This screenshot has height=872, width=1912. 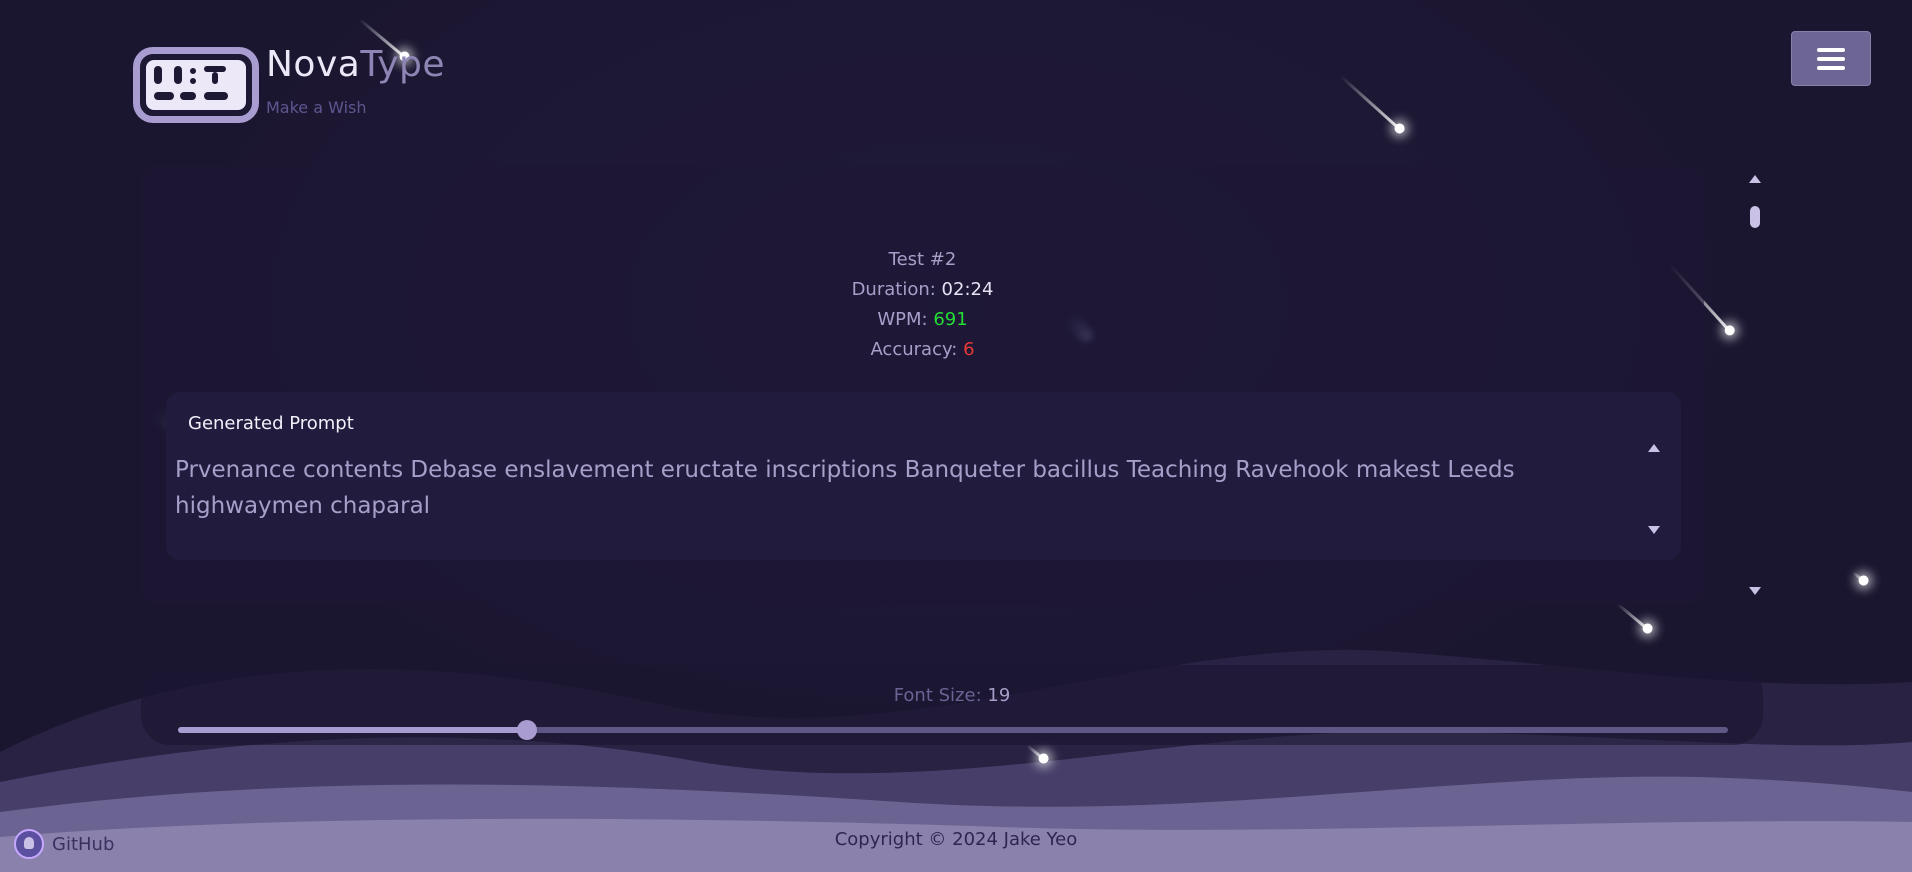 What do you see at coordinates (271, 423) in the screenshot?
I see `prompt-title: Generated Prompt` at bounding box center [271, 423].